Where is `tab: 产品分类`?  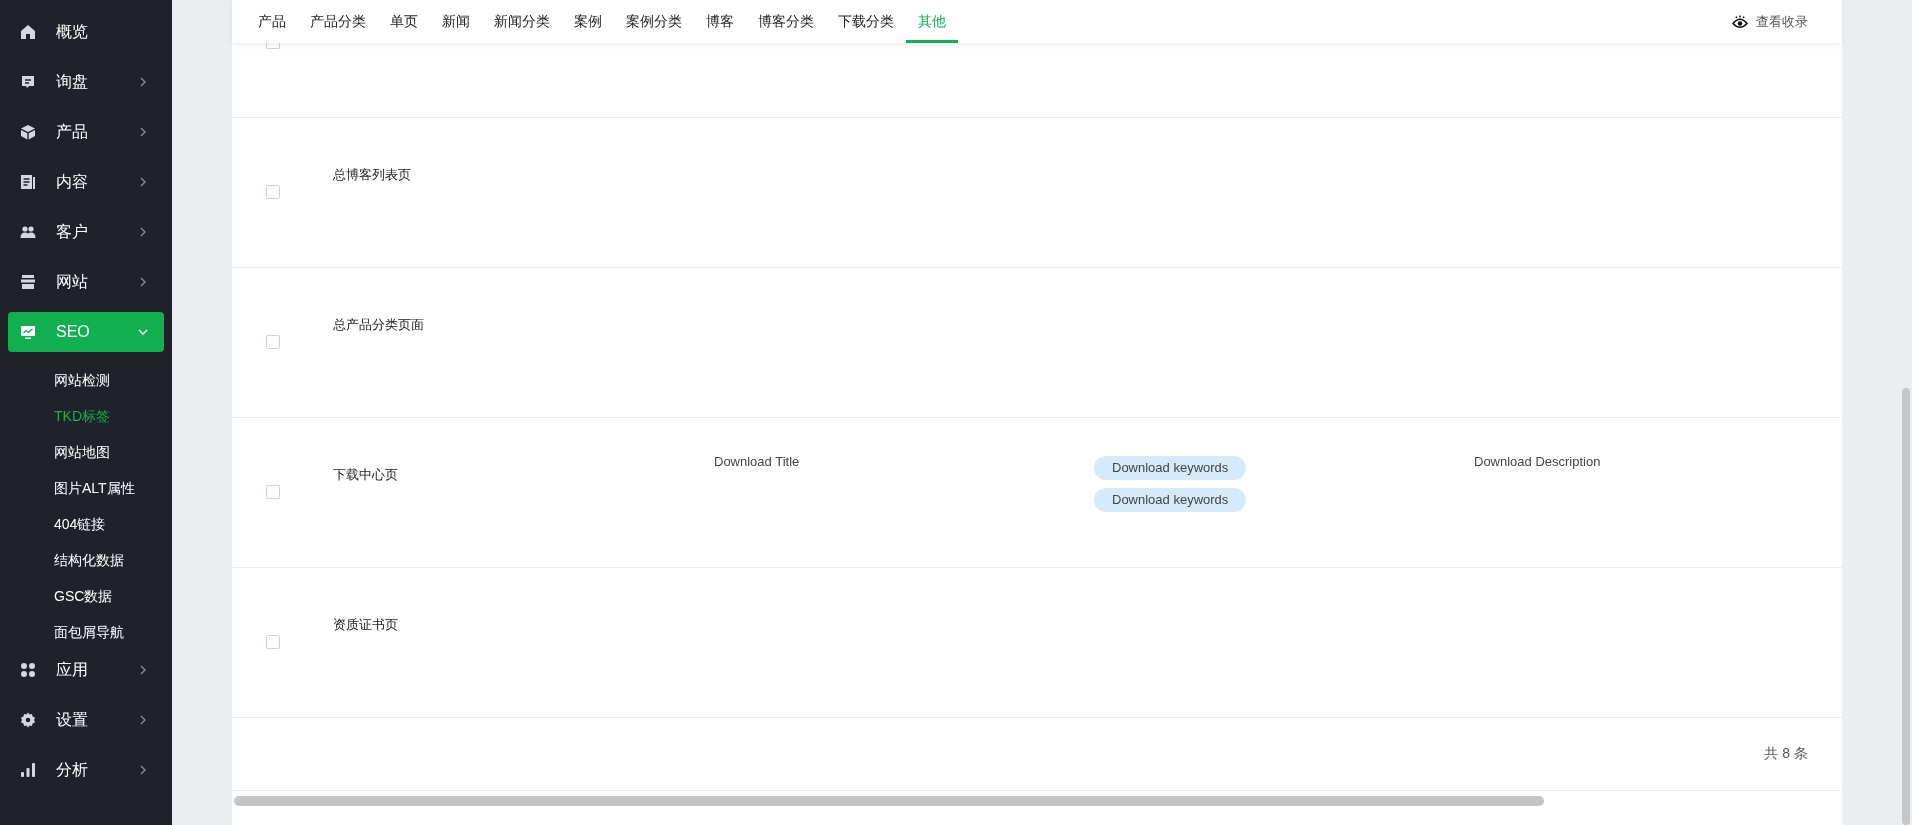
tab: 产品分类 is located at coordinates (338, 21).